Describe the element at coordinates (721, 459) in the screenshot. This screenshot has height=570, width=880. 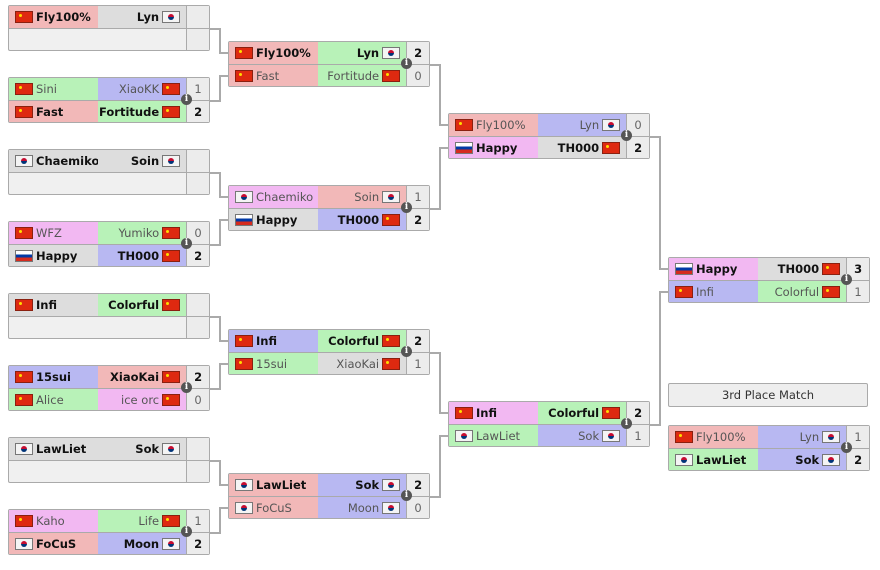
I see `player-name: LawLiet` at that location.